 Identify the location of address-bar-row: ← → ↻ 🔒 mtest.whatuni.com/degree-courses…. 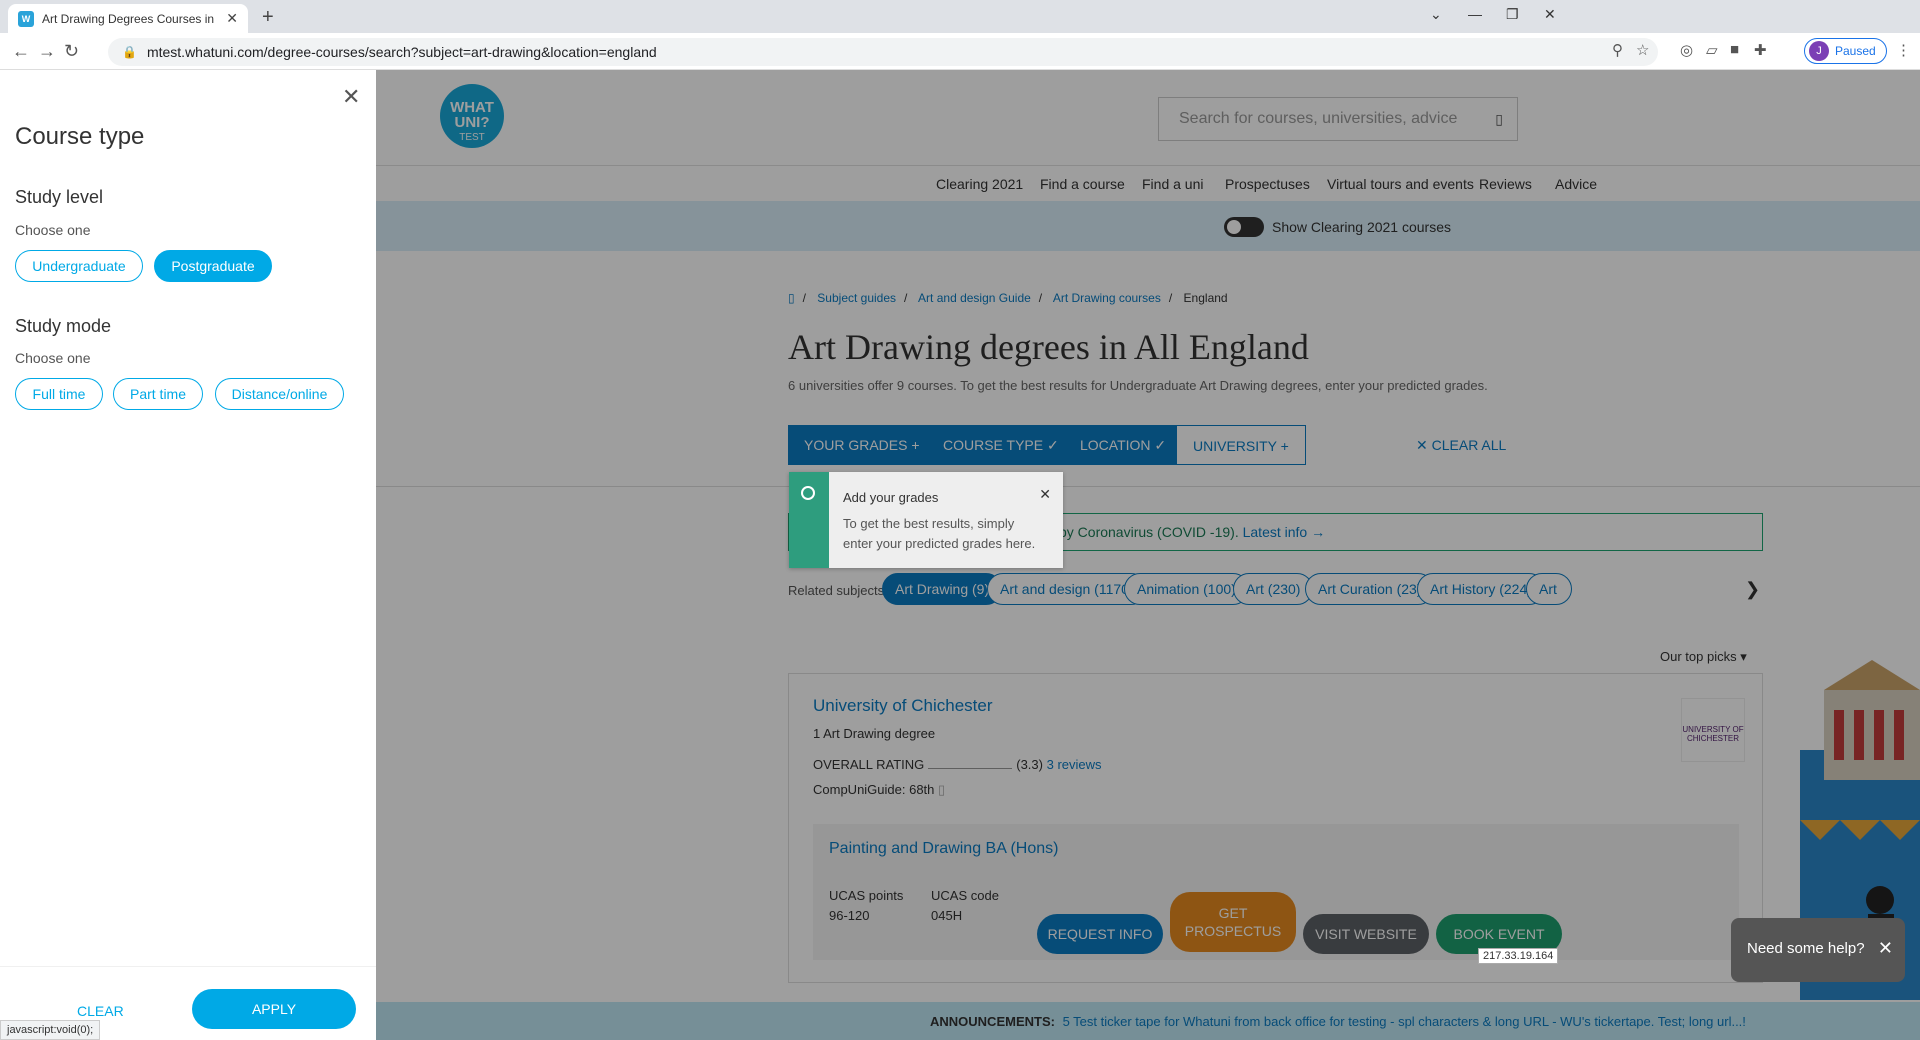
(960, 51).